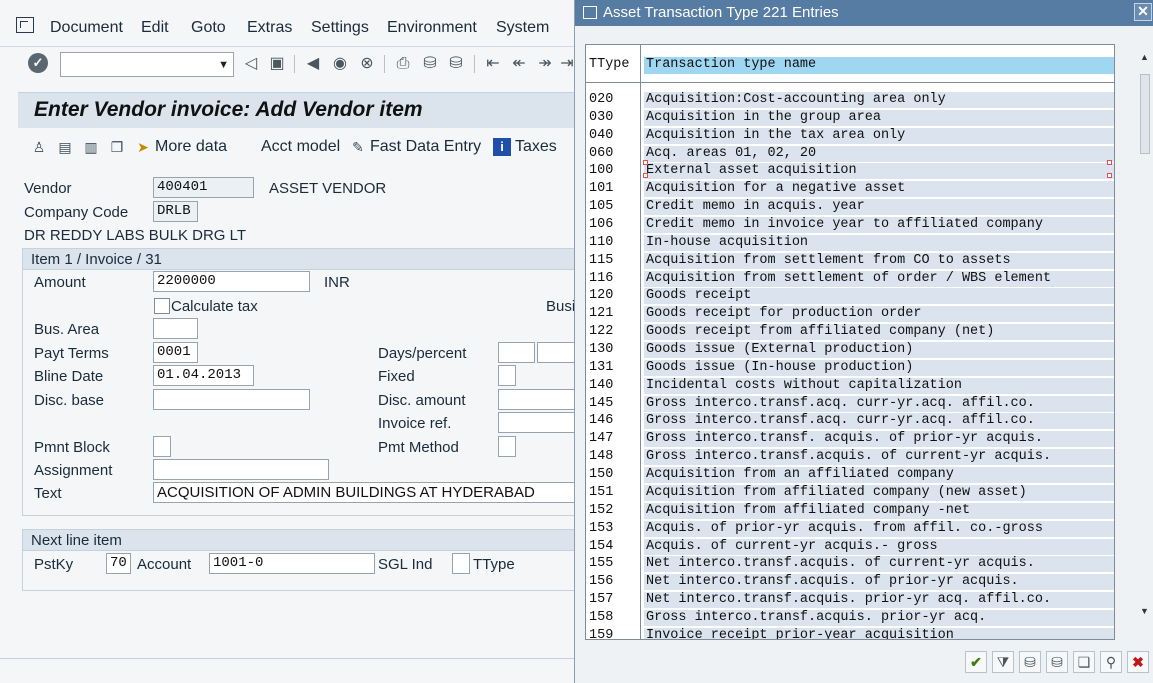  Describe the element at coordinates (850, 136) in the screenshot. I see `table-row: 040 Acquisition in the tax area only` at that location.